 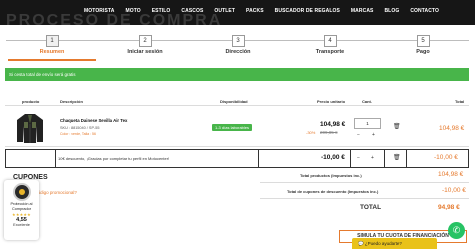 I want to click on product-attributes: Color : verde, Talla : 56, so click(x=78, y=134).